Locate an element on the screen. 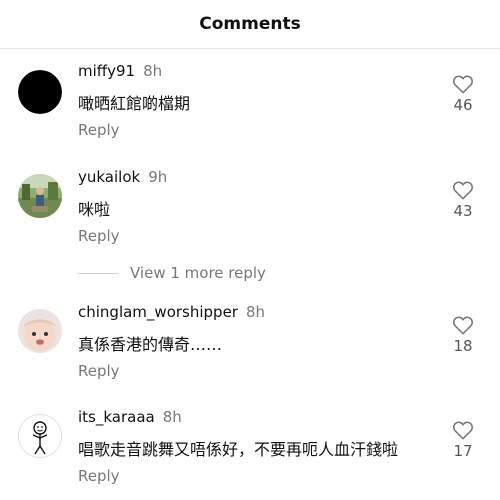  like-control: 18 is located at coordinates (463, 335).